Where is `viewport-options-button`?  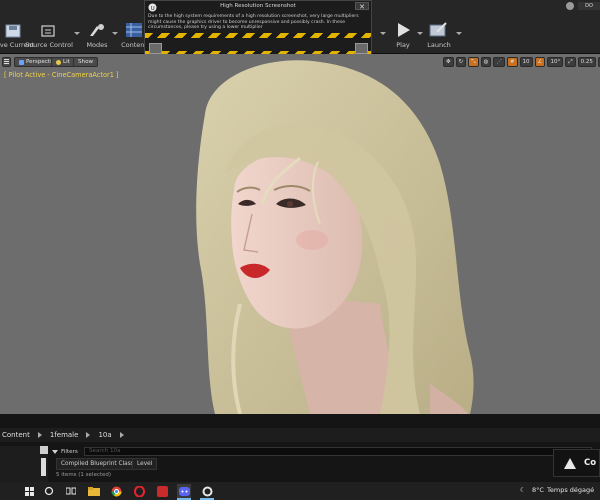 viewport-options-button is located at coordinates (6, 62).